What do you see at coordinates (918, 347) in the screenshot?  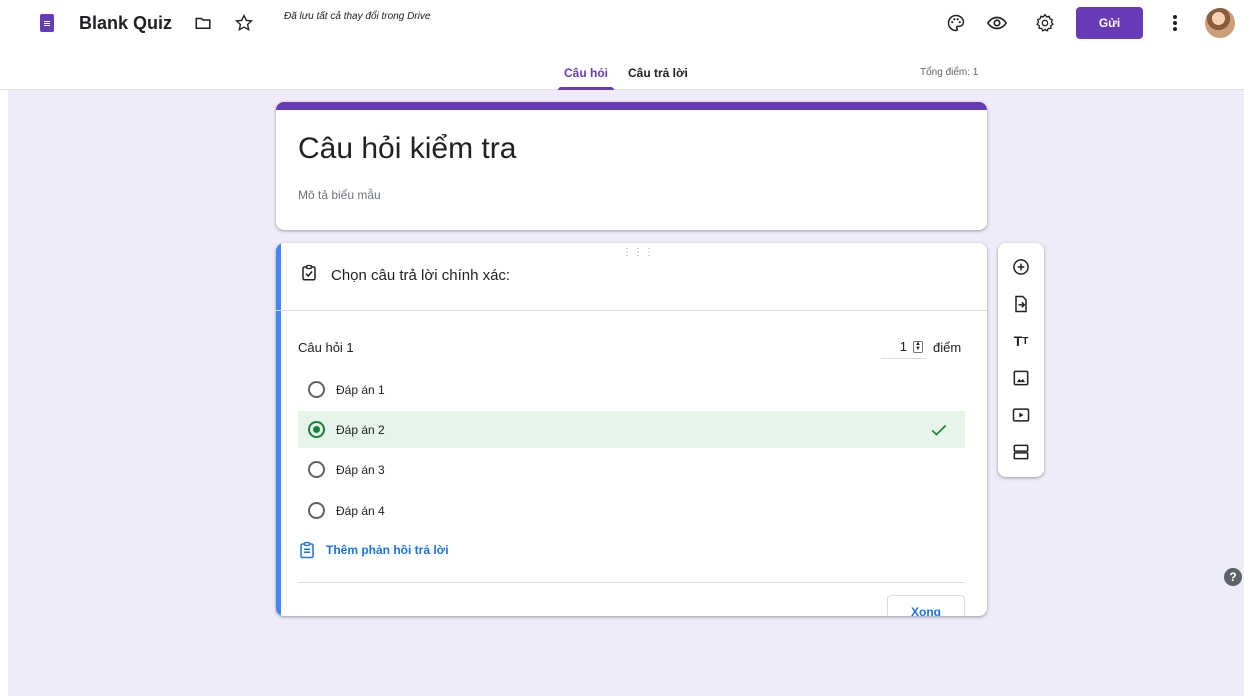 I see `points-stepper: ▲ ▼` at bounding box center [918, 347].